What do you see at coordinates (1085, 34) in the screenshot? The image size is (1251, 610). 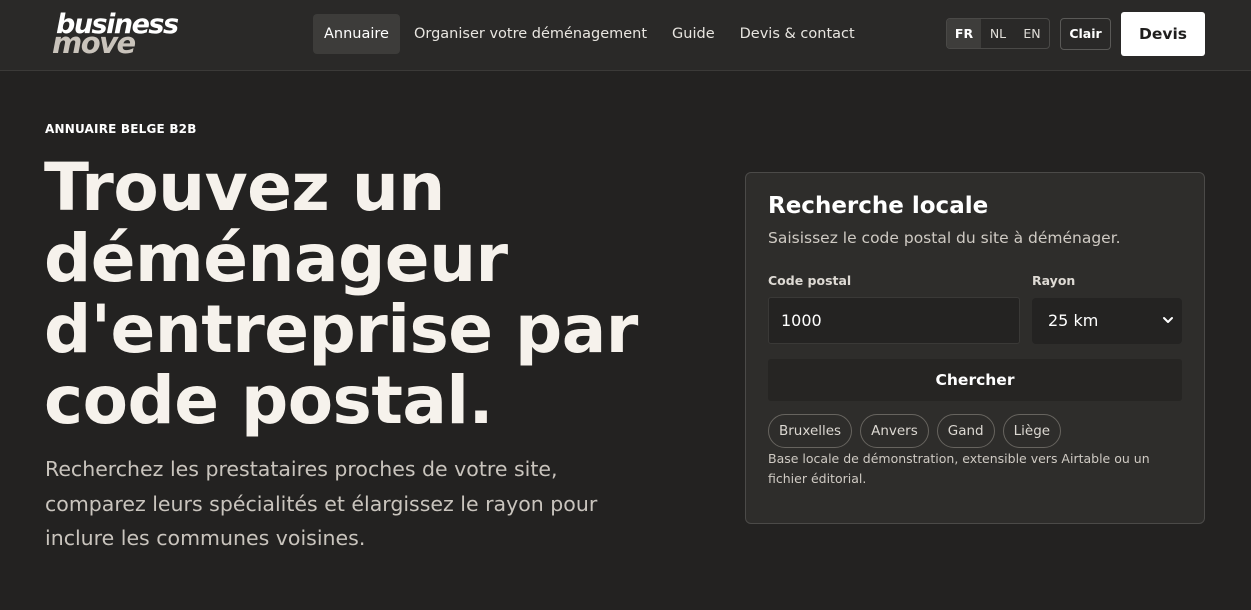 I see `theme-toggle-button: Clair` at bounding box center [1085, 34].